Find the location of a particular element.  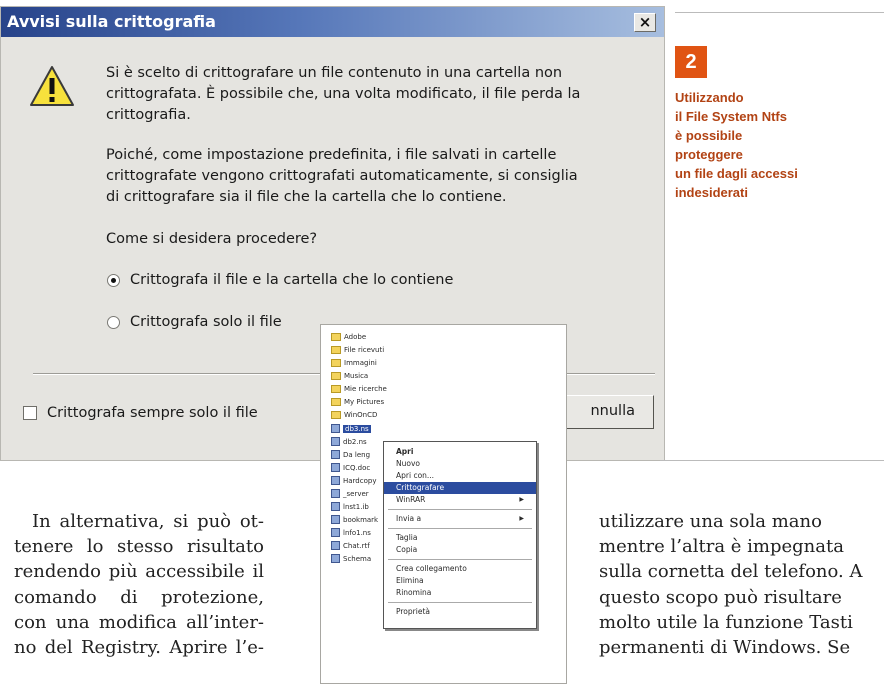

folder-label: Immagini is located at coordinates (360, 363).